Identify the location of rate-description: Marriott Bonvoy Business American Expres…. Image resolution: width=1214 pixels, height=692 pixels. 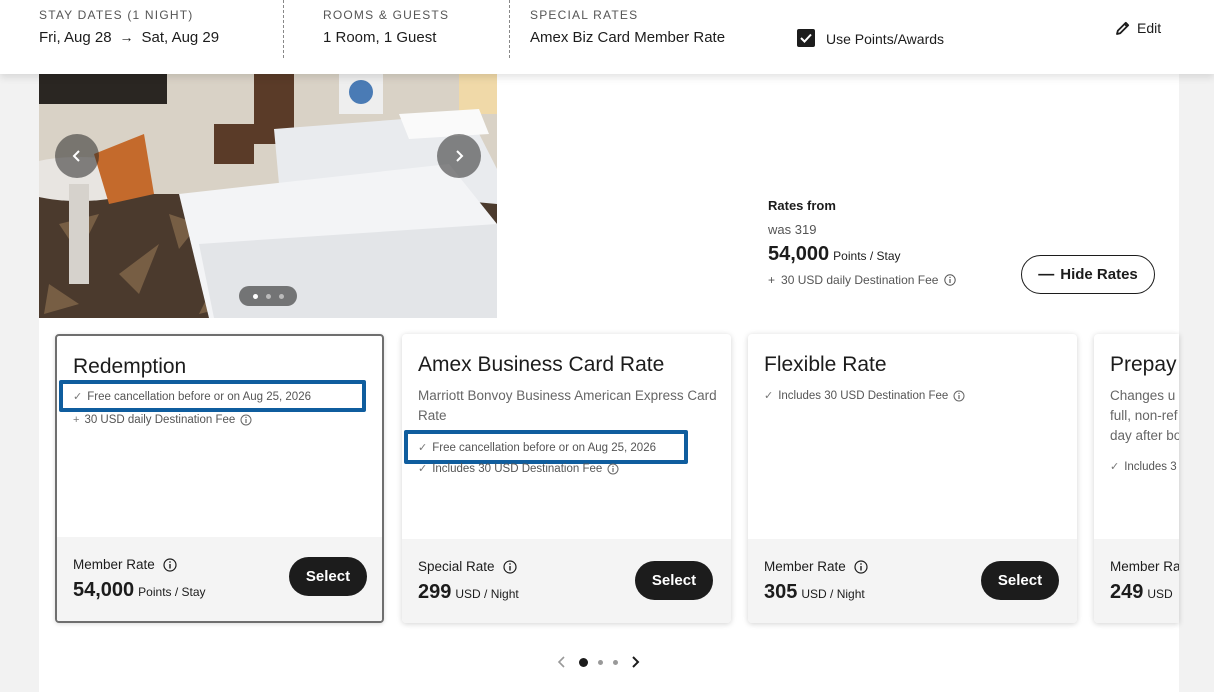
(567, 405).